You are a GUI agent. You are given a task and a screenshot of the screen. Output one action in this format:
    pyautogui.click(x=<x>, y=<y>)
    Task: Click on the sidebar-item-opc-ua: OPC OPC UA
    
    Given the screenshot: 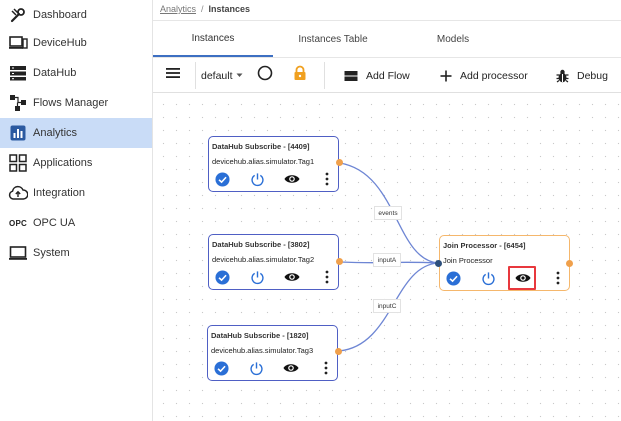 What is the action you would take?
    pyautogui.click(x=76, y=223)
    